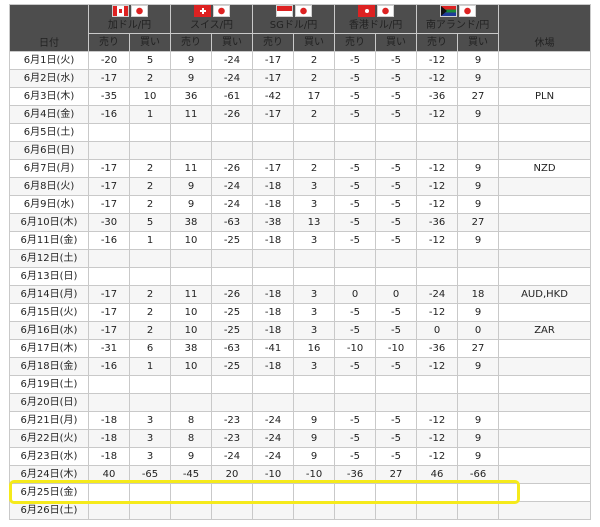  I want to click on sell-value-cell: 0, so click(437, 330).